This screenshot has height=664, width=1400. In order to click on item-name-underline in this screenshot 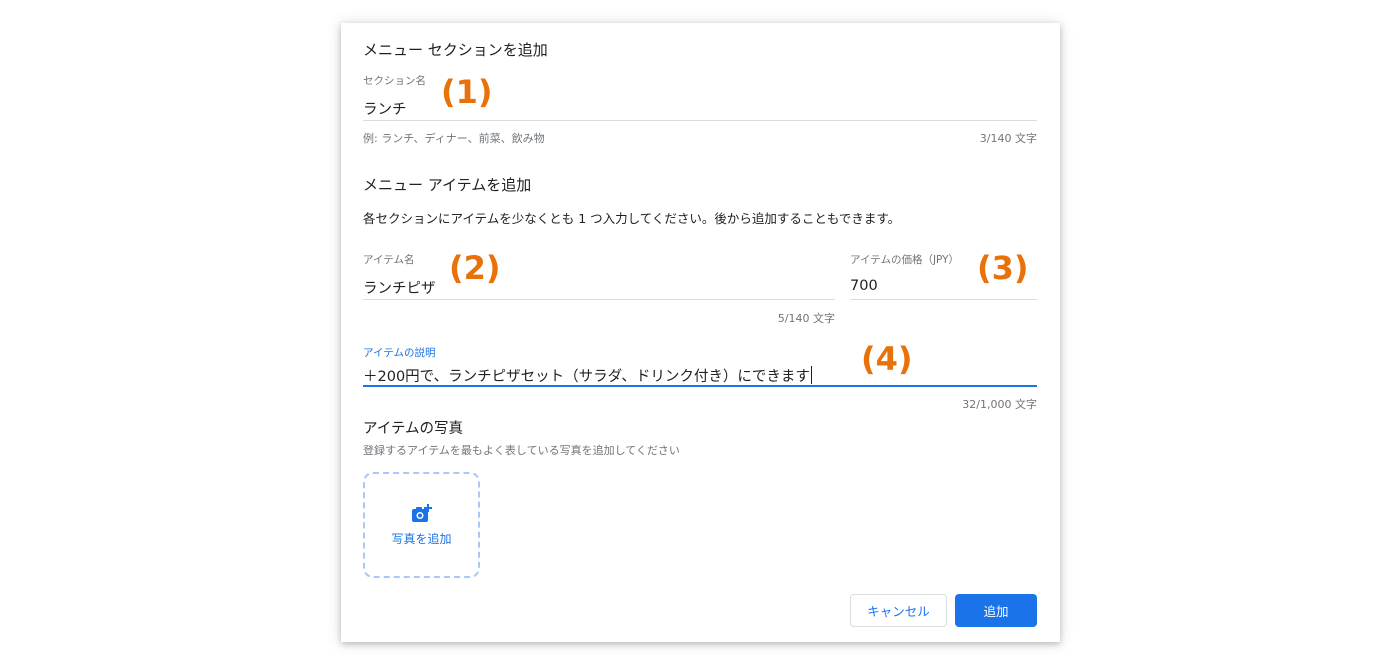, I will do `click(599, 299)`.